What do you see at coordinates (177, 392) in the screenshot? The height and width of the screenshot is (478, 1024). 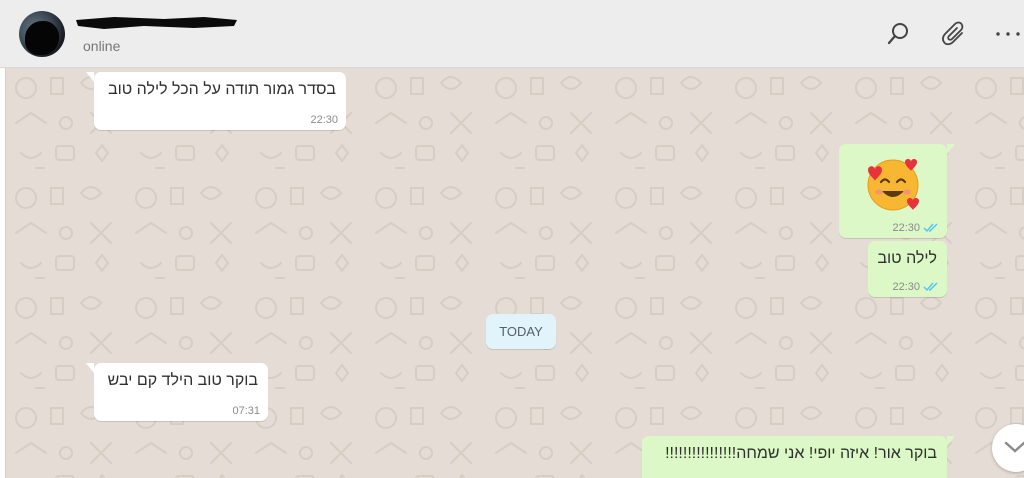 I see `message-incoming: בוקר טוב הילד קם יבש 07:31` at bounding box center [177, 392].